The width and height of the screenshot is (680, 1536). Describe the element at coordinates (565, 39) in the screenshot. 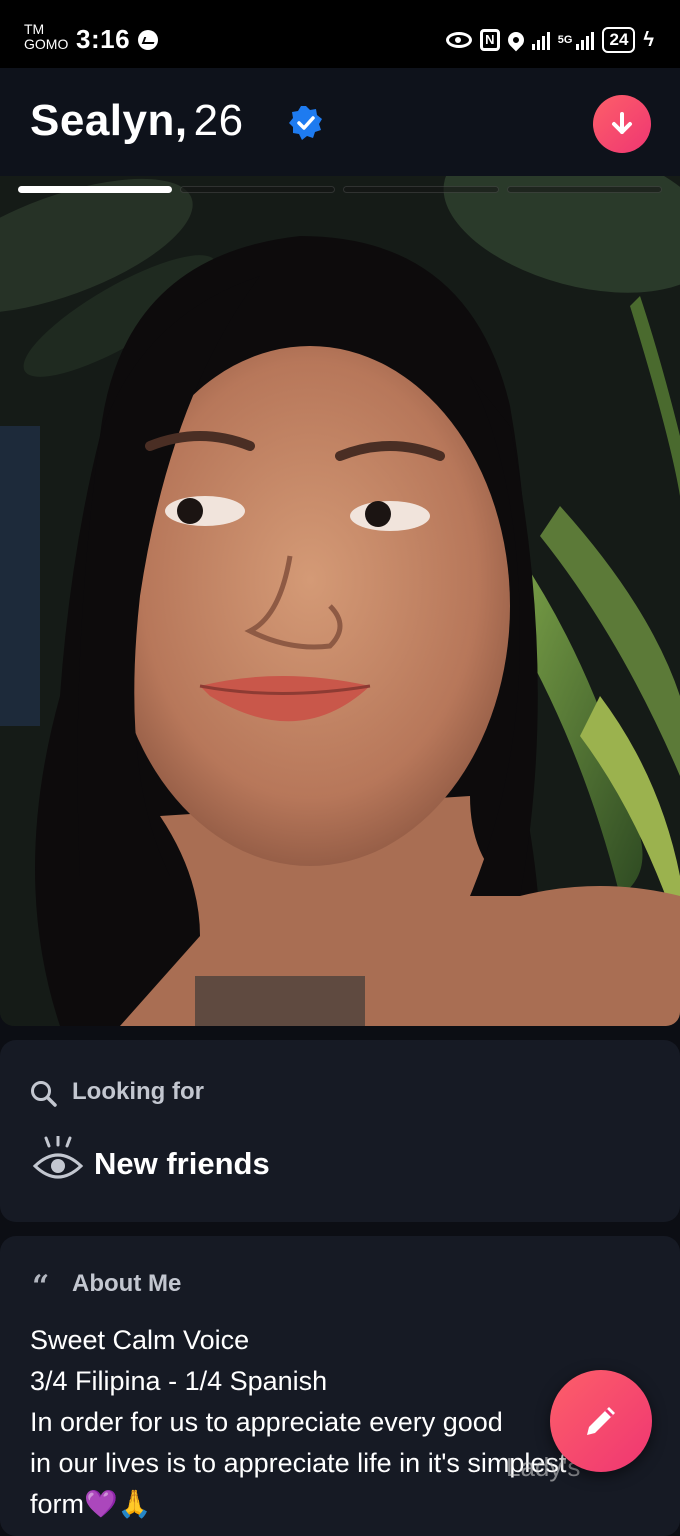

I see `network-type-label: 5G` at that location.